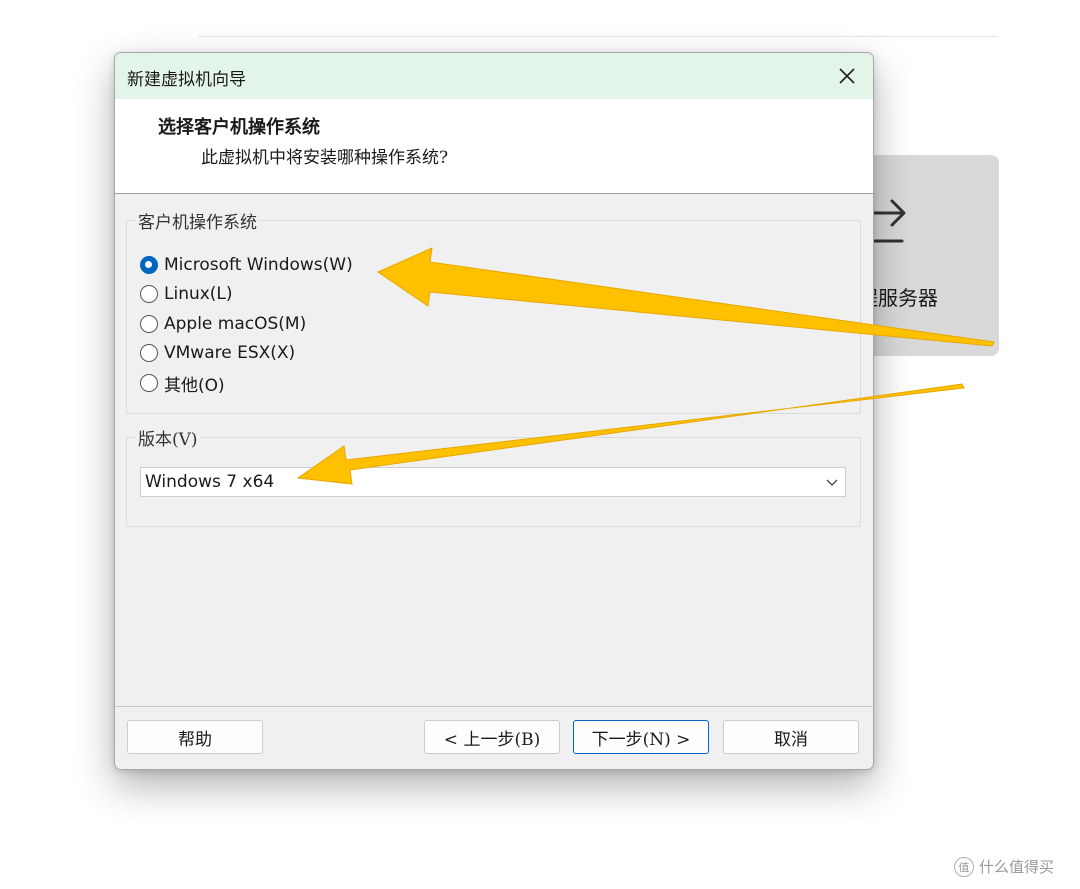  Describe the element at coordinates (832, 482) in the screenshot. I see `chevron-down-icon` at that location.